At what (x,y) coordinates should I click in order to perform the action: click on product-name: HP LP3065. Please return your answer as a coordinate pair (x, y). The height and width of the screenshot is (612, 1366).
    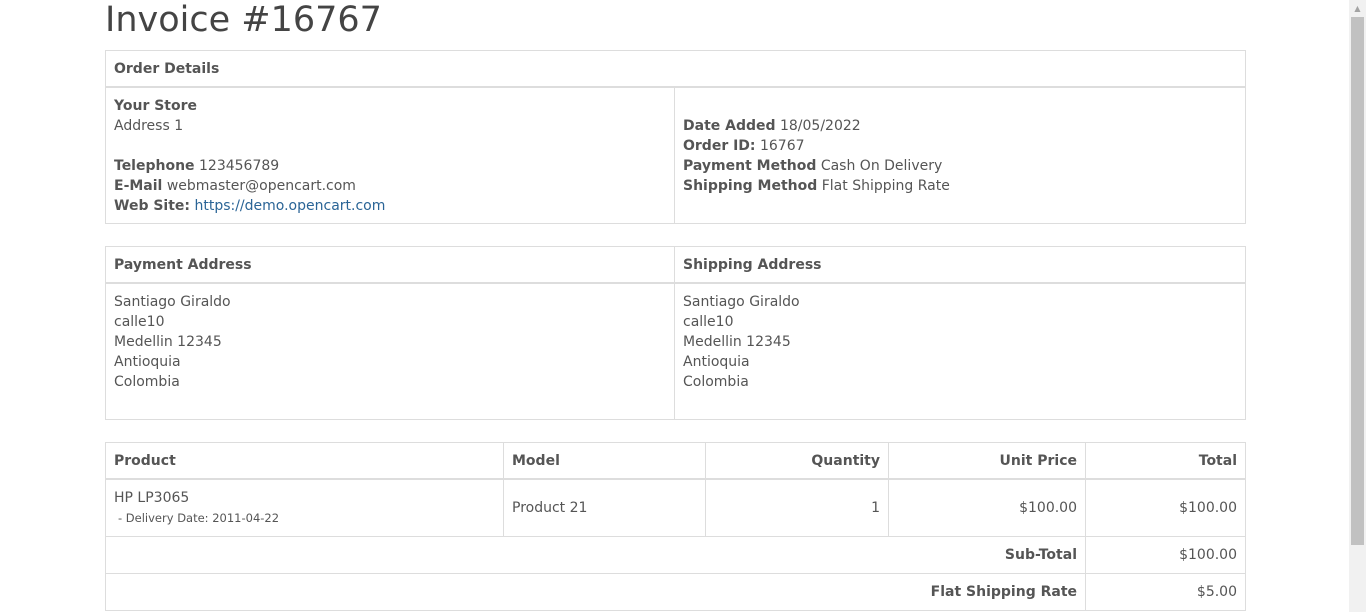
    Looking at the image, I should click on (152, 497).